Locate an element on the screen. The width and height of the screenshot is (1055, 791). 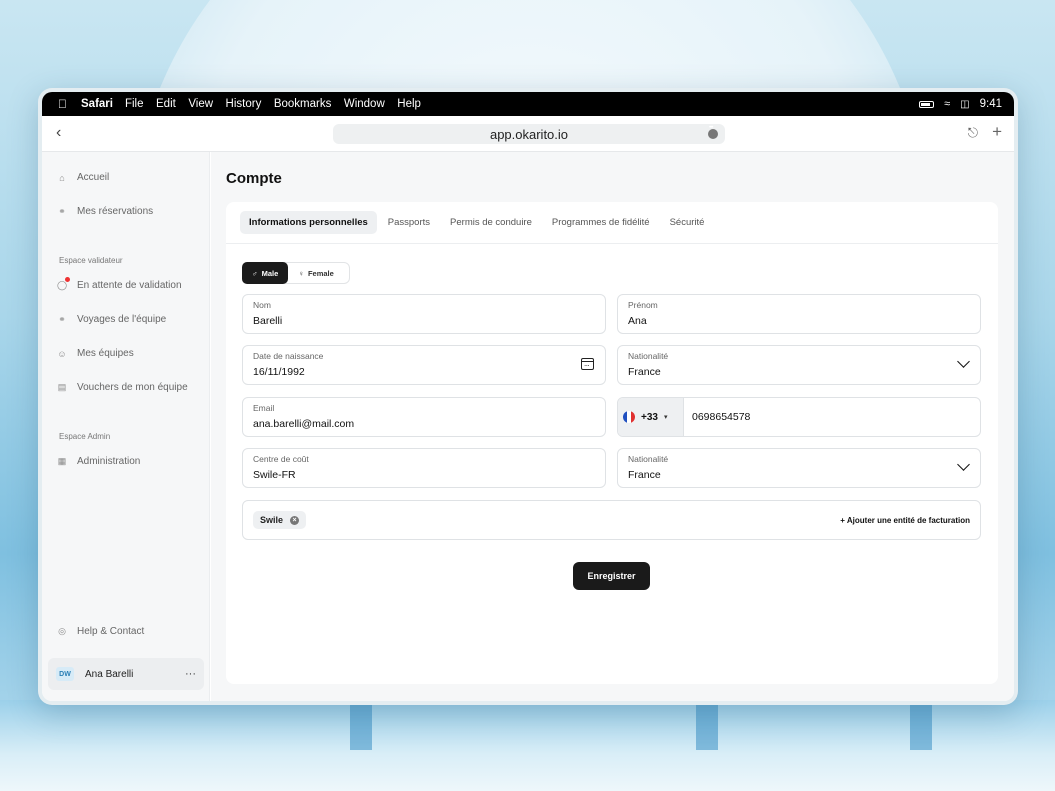
building-icon: ▦ is located at coordinates (62, 461).